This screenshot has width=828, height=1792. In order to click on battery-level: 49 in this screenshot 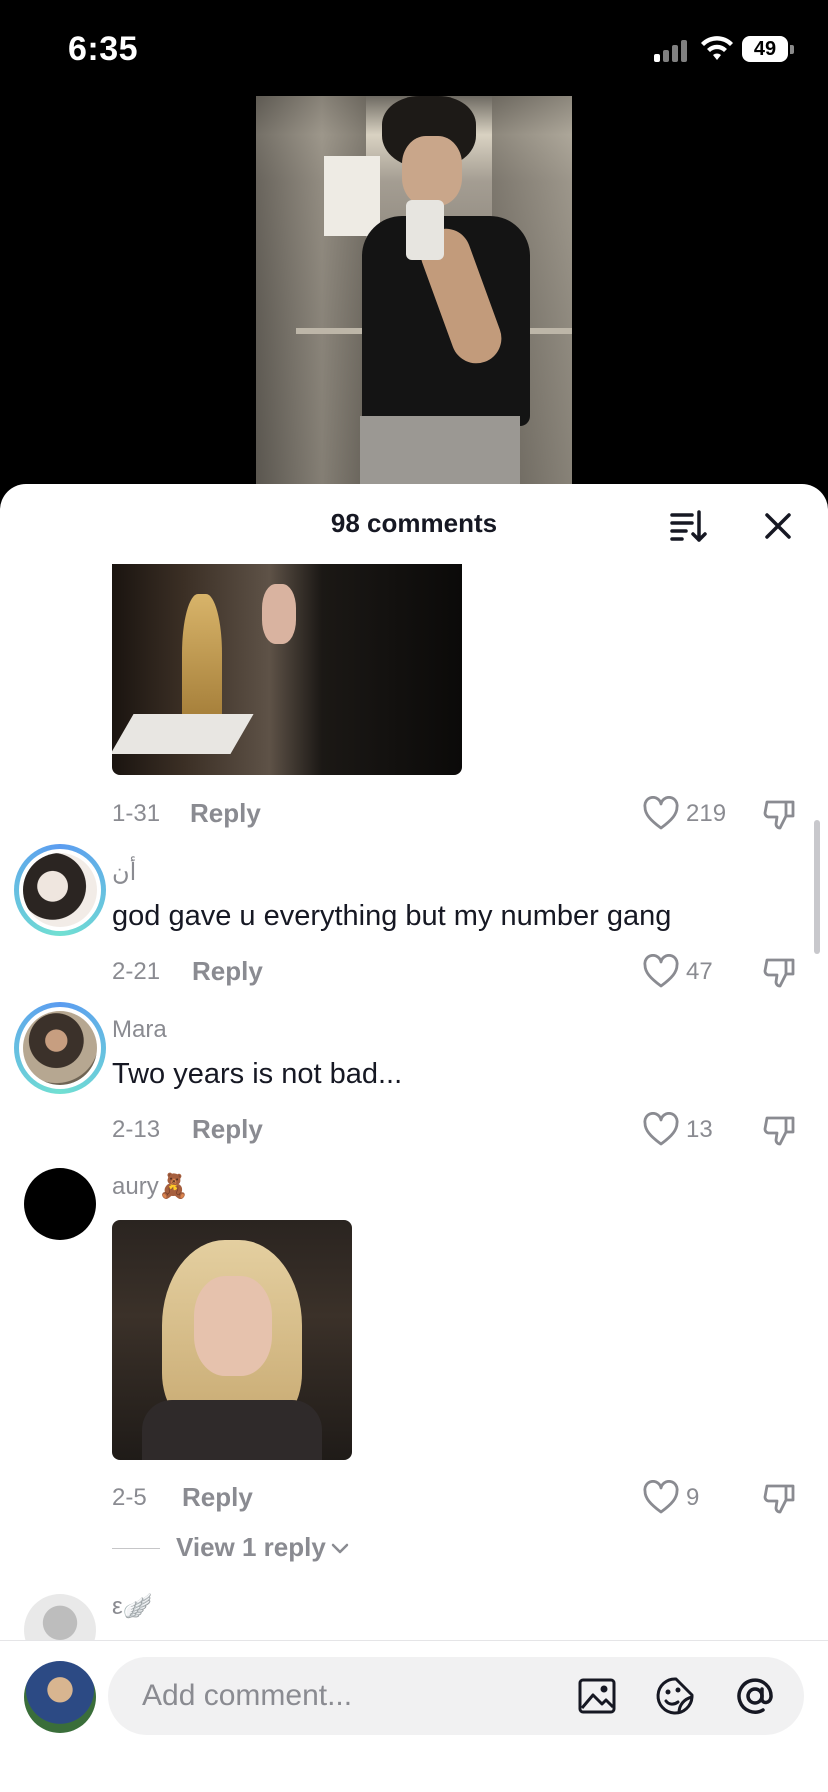, I will do `click(765, 49)`.